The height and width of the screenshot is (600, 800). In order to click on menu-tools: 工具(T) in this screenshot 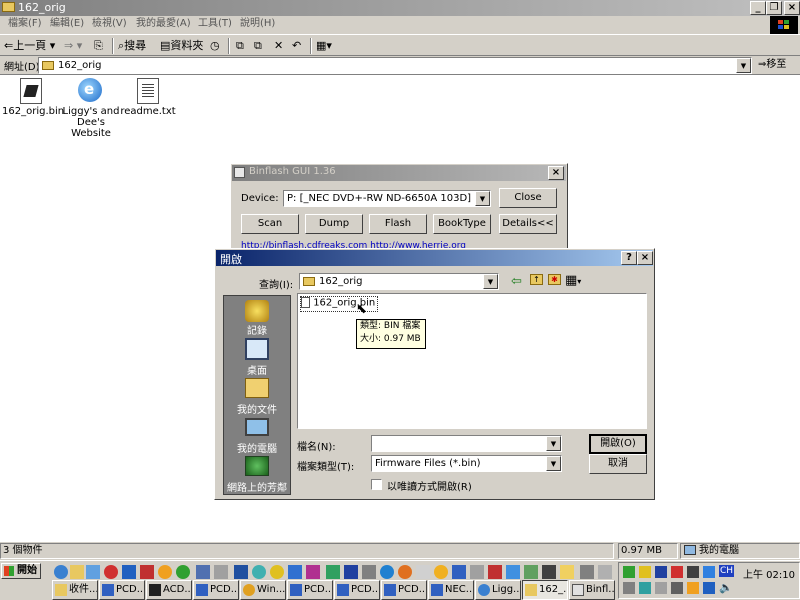, I will do `click(215, 24)`.